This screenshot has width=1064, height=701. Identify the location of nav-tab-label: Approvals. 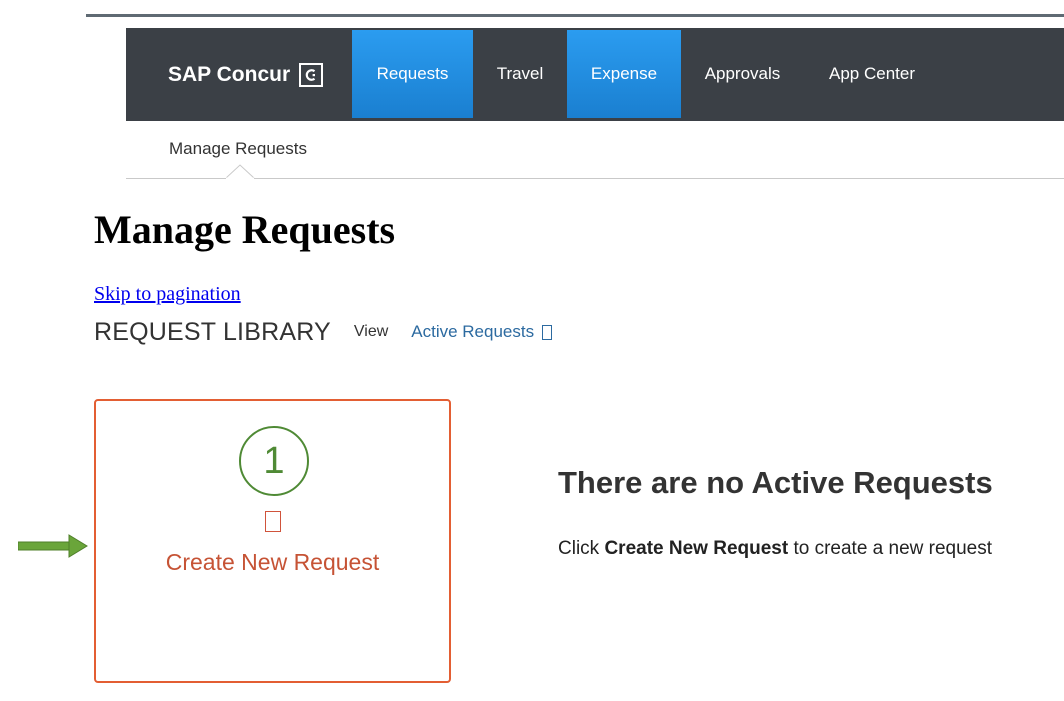
(742, 73).